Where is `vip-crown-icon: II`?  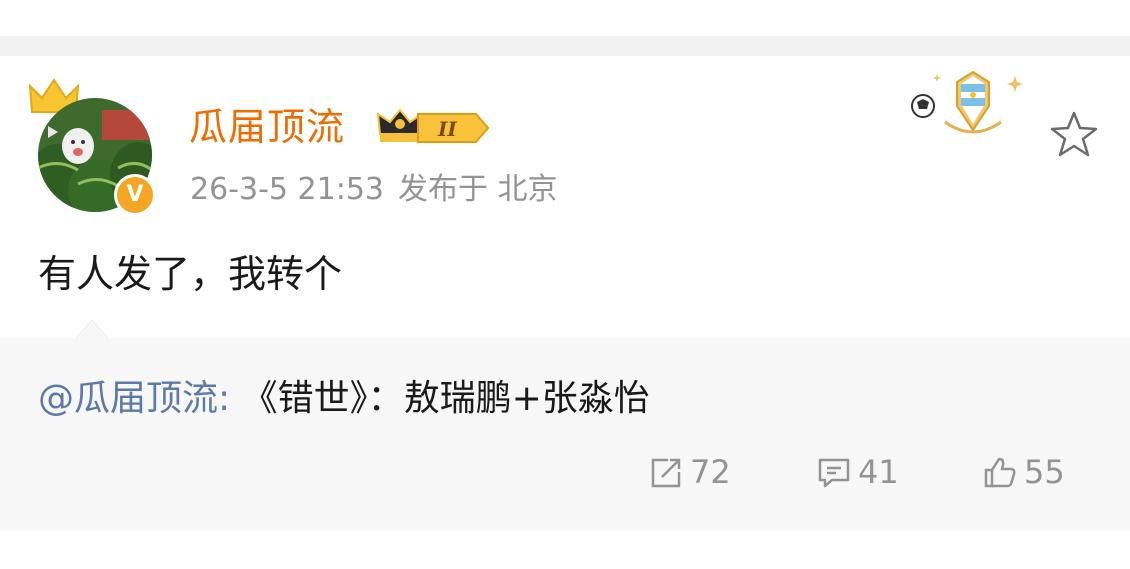 vip-crown-icon: II is located at coordinates (435, 126).